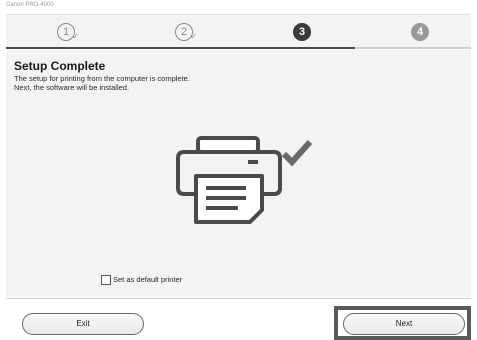 This screenshot has width=477, height=340. What do you see at coordinates (238, 31) in the screenshot?
I see `step-progress-bar: 1 ✓ 2 ✓ 3 4` at bounding box center [238, 31].